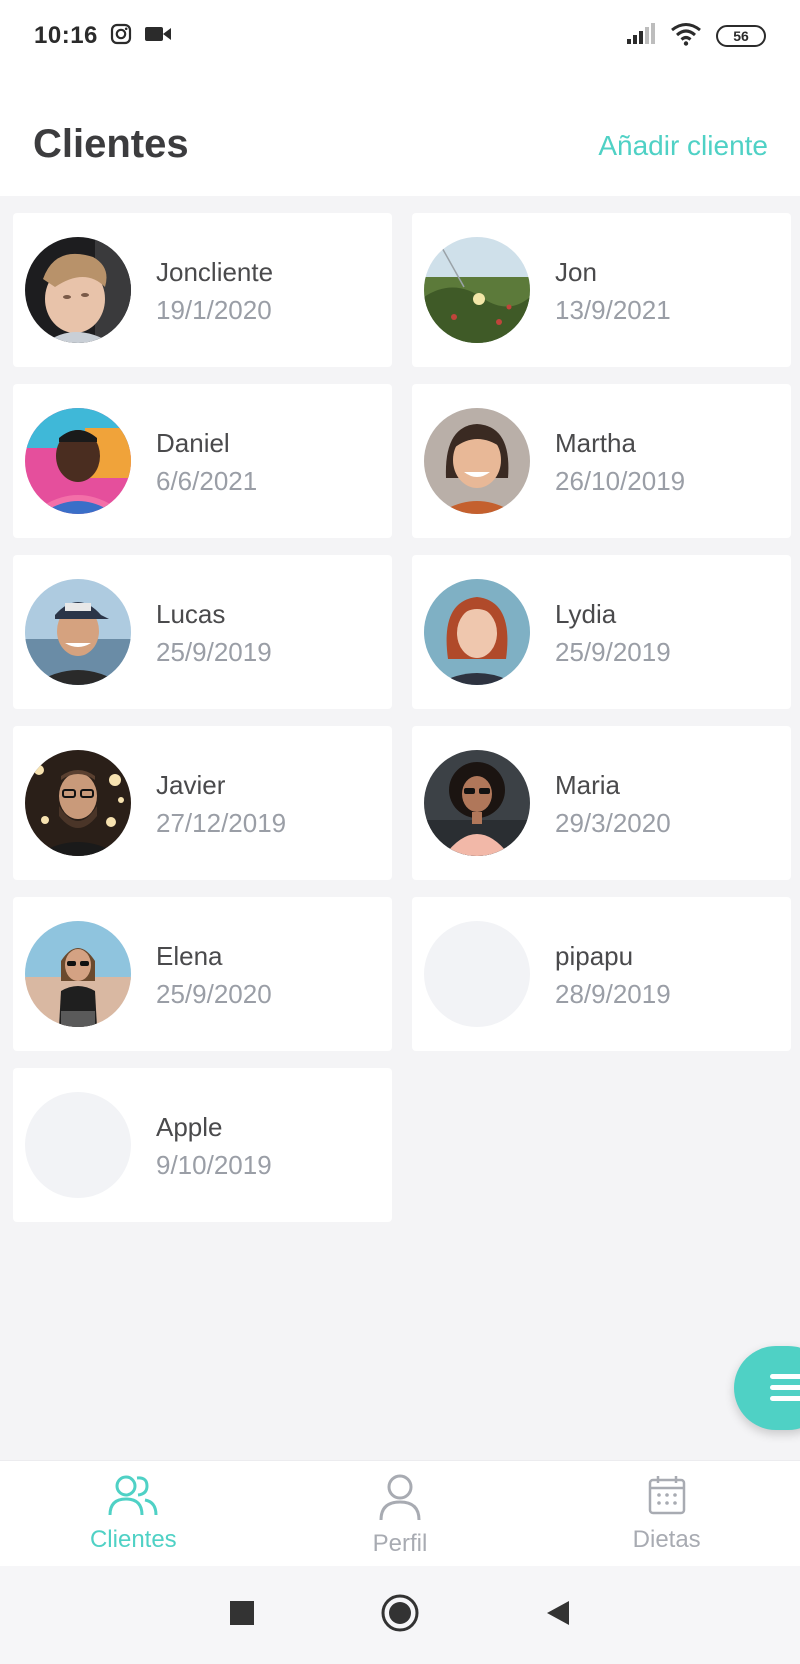 The width and height of the screenshot is (800, 1664). Describe the element at coordinates (202, 461) in the screenshot. I see `client-card: Daniel 6/6/2021` at that location.